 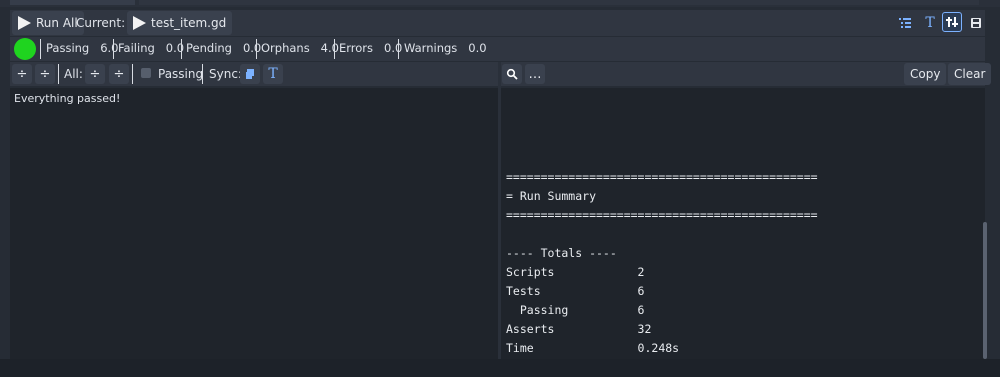 I want to click on clear-button: Clear, so click(x=970, y=74).